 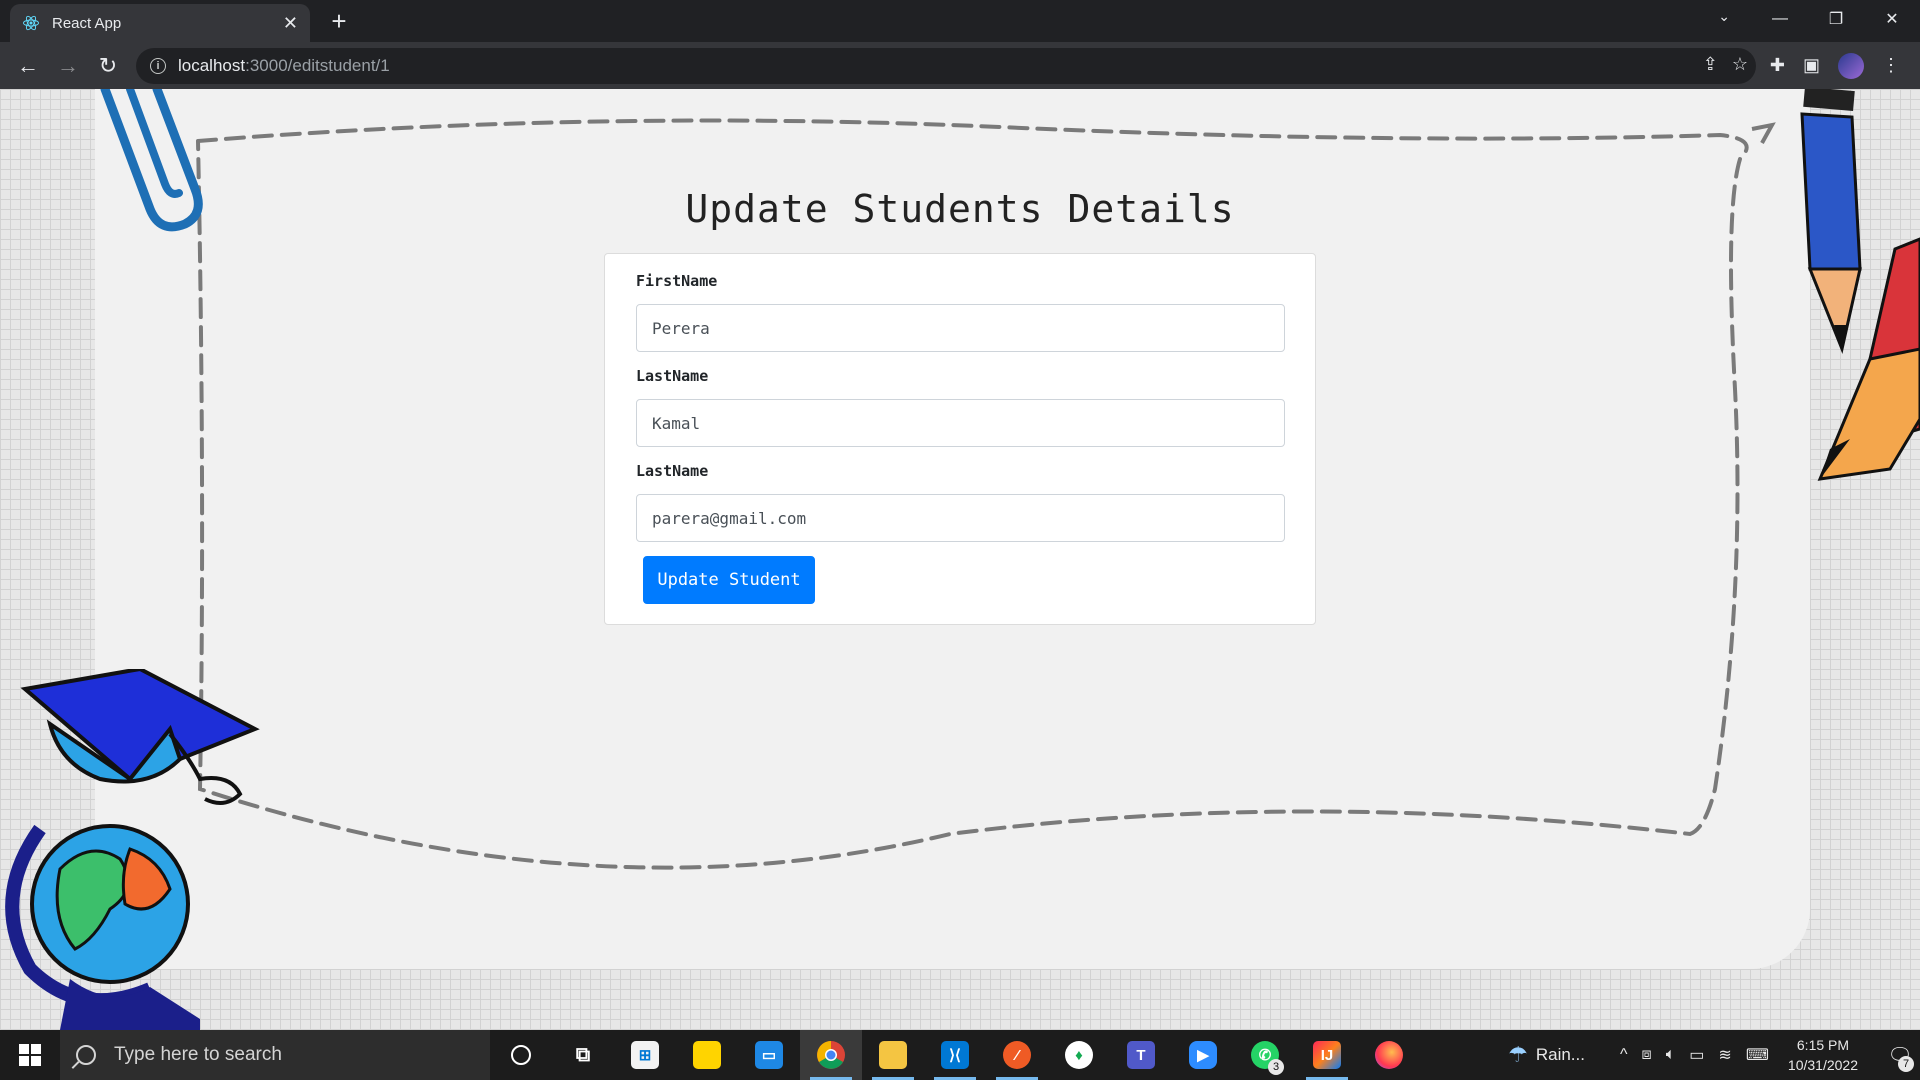 I want to click on first-name-input, so click(x=960, y=328).